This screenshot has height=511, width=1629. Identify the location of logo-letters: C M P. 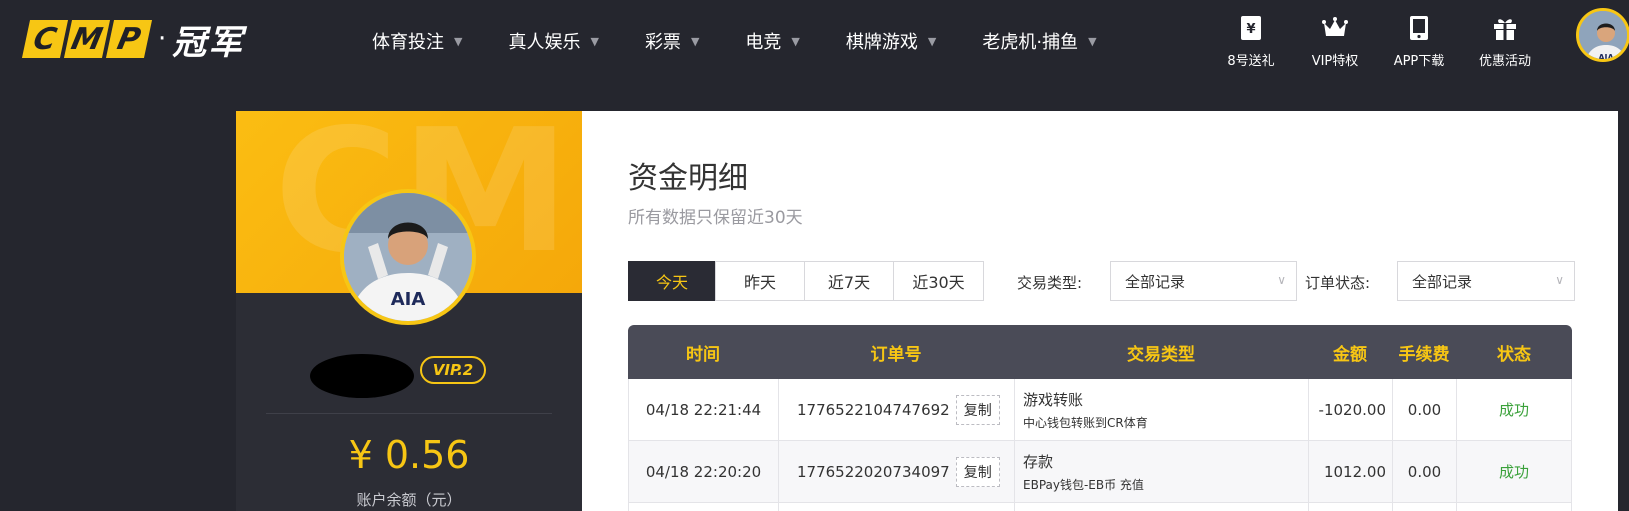
(87, 39).